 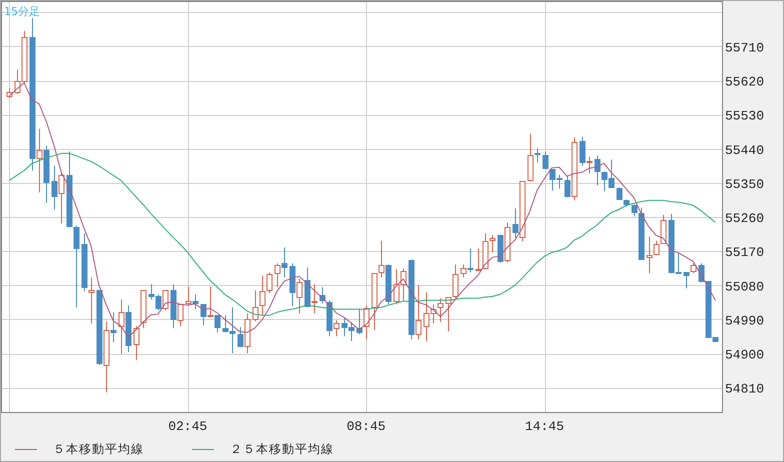 I want to click on price-axis-label: 55440, so click(x=744, y=150).